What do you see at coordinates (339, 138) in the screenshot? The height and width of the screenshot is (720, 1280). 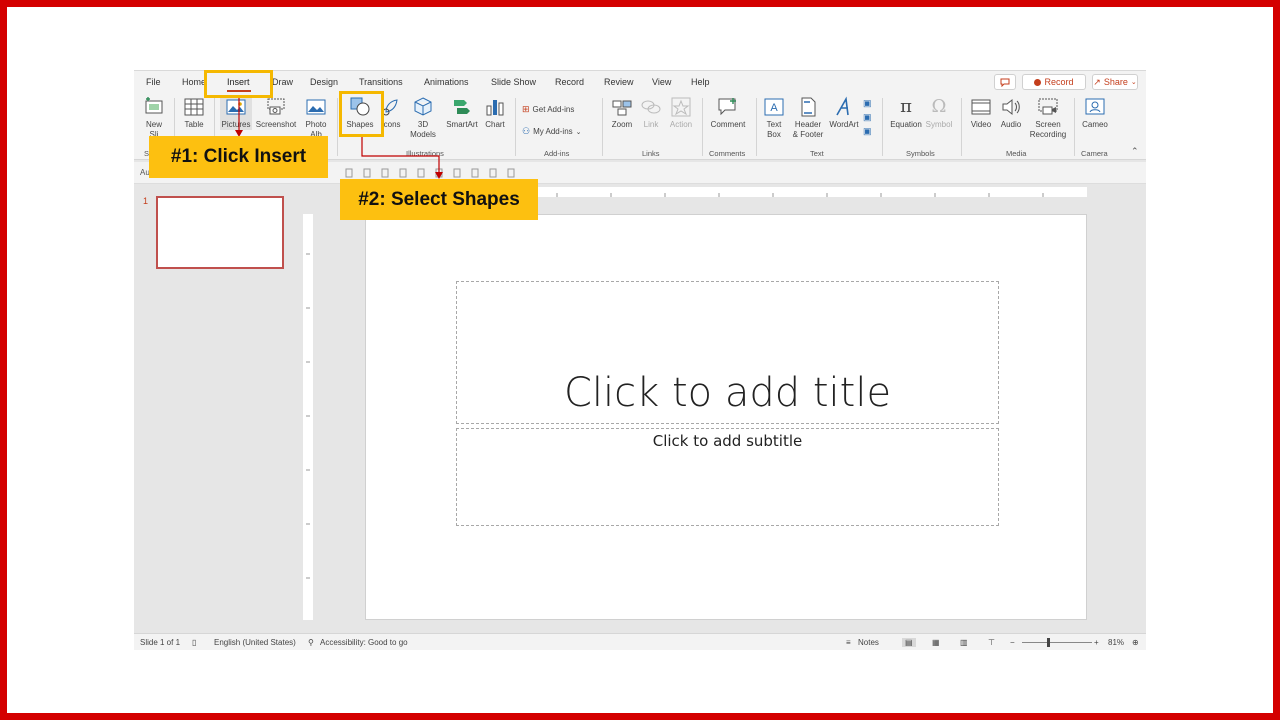 I see `callout-arrows` at bounding box center [339, 138].